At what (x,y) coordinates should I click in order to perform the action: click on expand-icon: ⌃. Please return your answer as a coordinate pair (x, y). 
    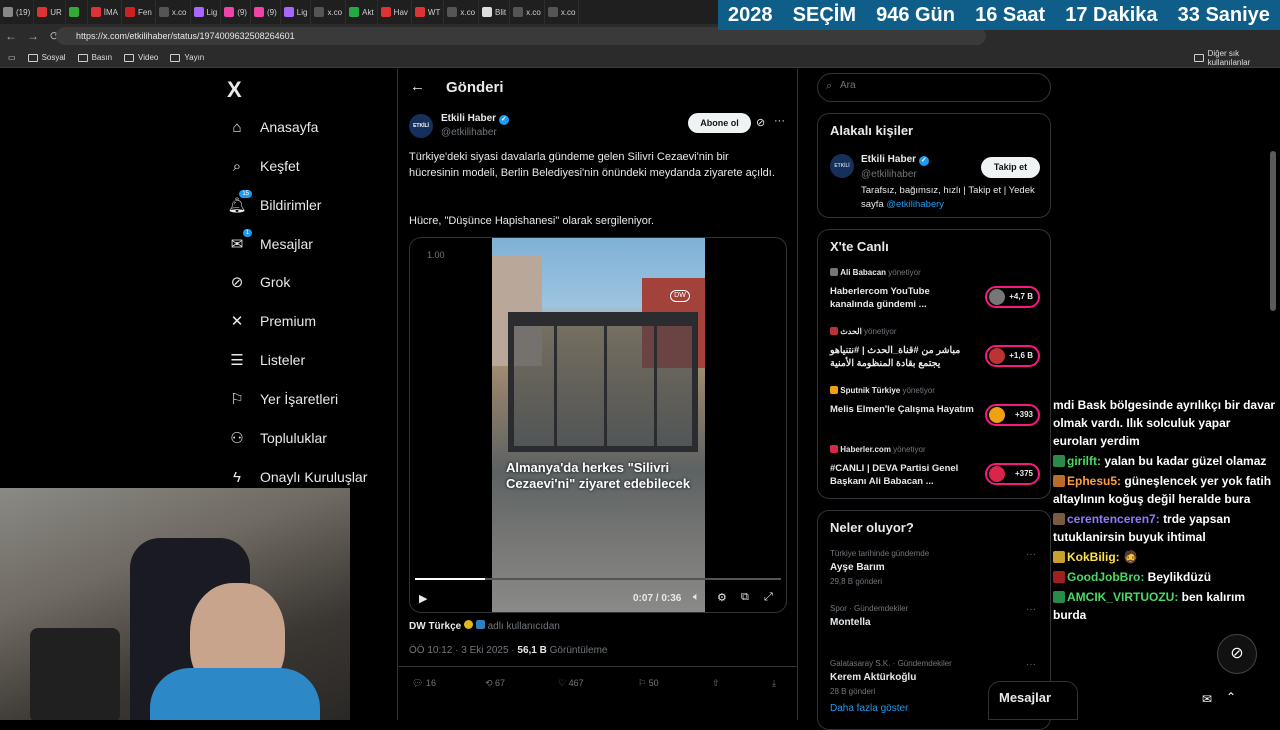
    Looking at the image, I should click on (1231, 697).